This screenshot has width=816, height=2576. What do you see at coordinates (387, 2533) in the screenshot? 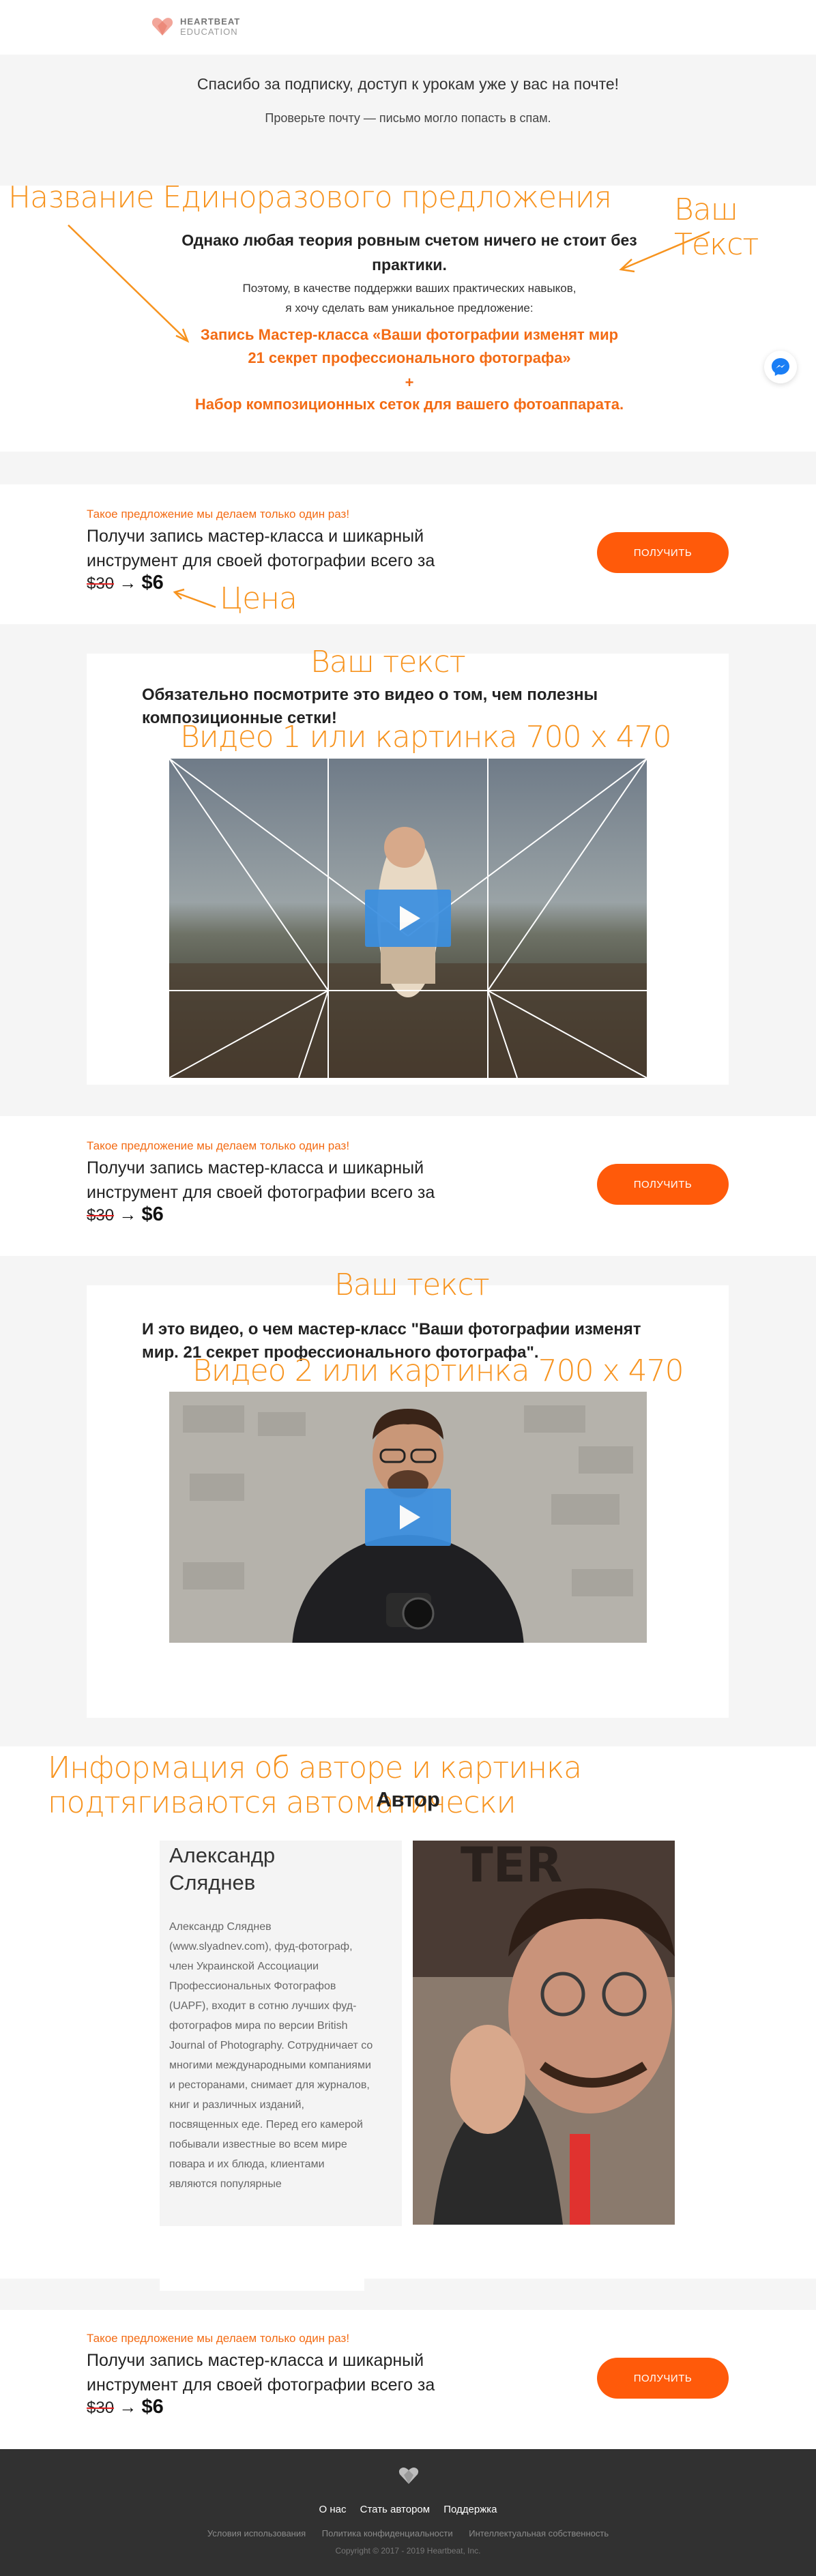
I see `footer-link-privacy: Политика конфиденциальности` at bounding box center [387, 2533].